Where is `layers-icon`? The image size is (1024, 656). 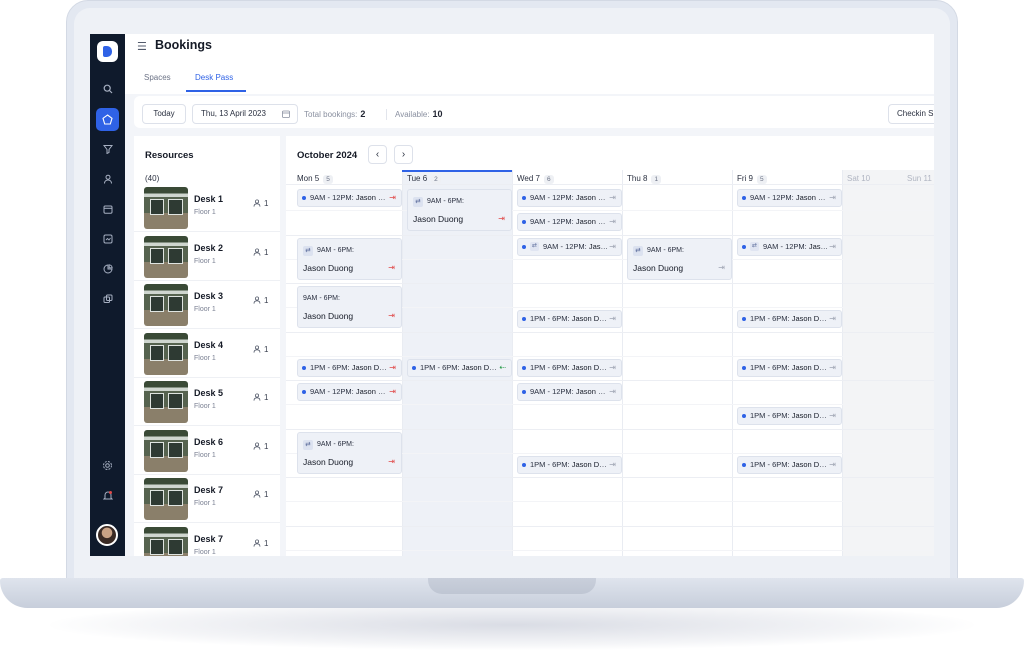
layers-icon is located at coordinates (107, 299).